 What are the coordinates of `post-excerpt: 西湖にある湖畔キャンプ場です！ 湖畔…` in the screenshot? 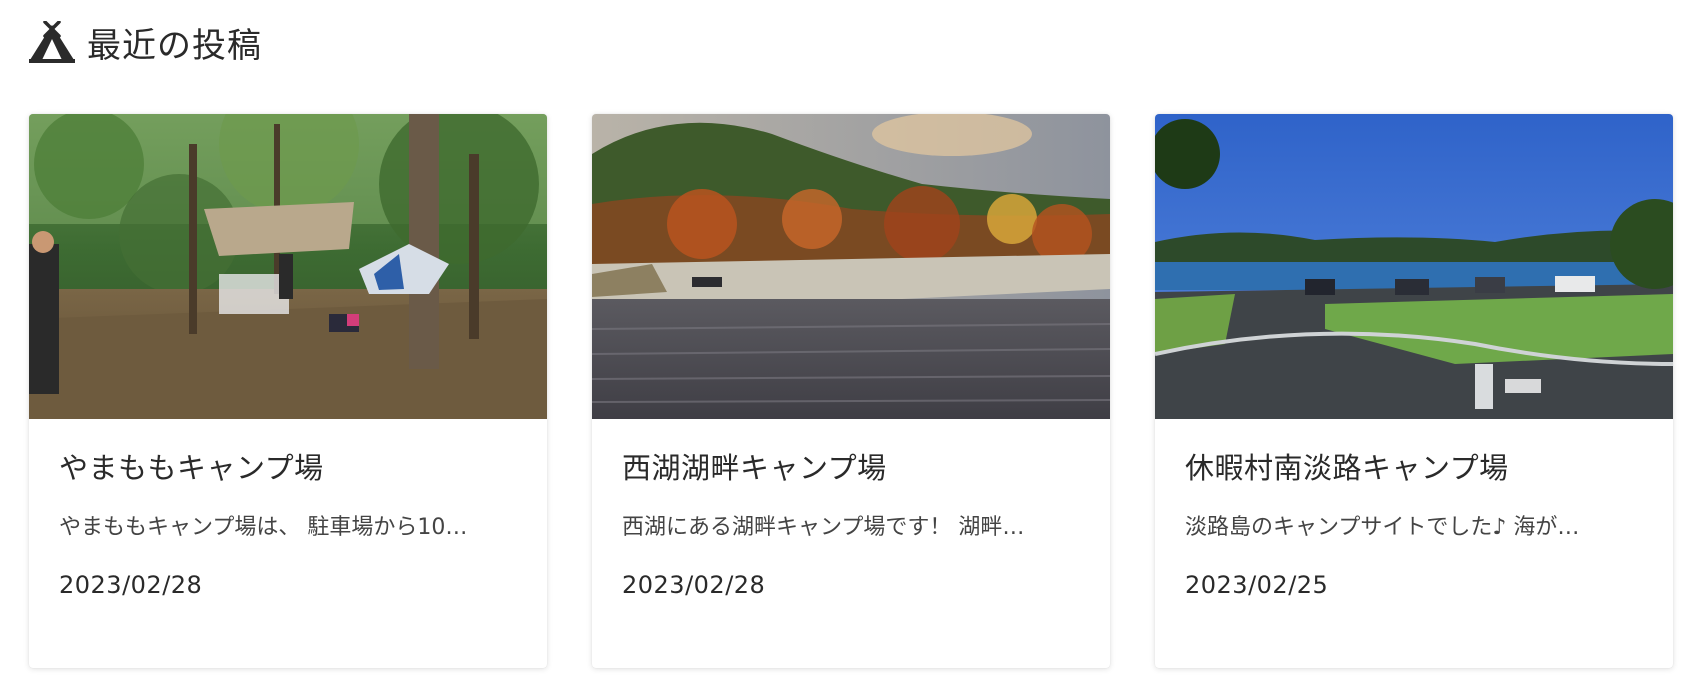 It's located at (823, 527).